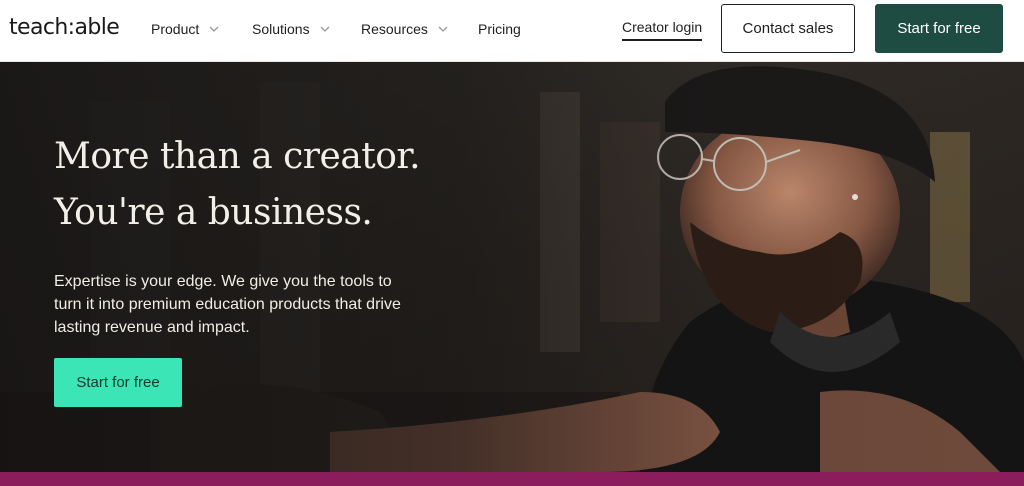  Describe the element at coordinates (394, 29) in the screenshot. I see `nav-resources-label: Resources` at that location.